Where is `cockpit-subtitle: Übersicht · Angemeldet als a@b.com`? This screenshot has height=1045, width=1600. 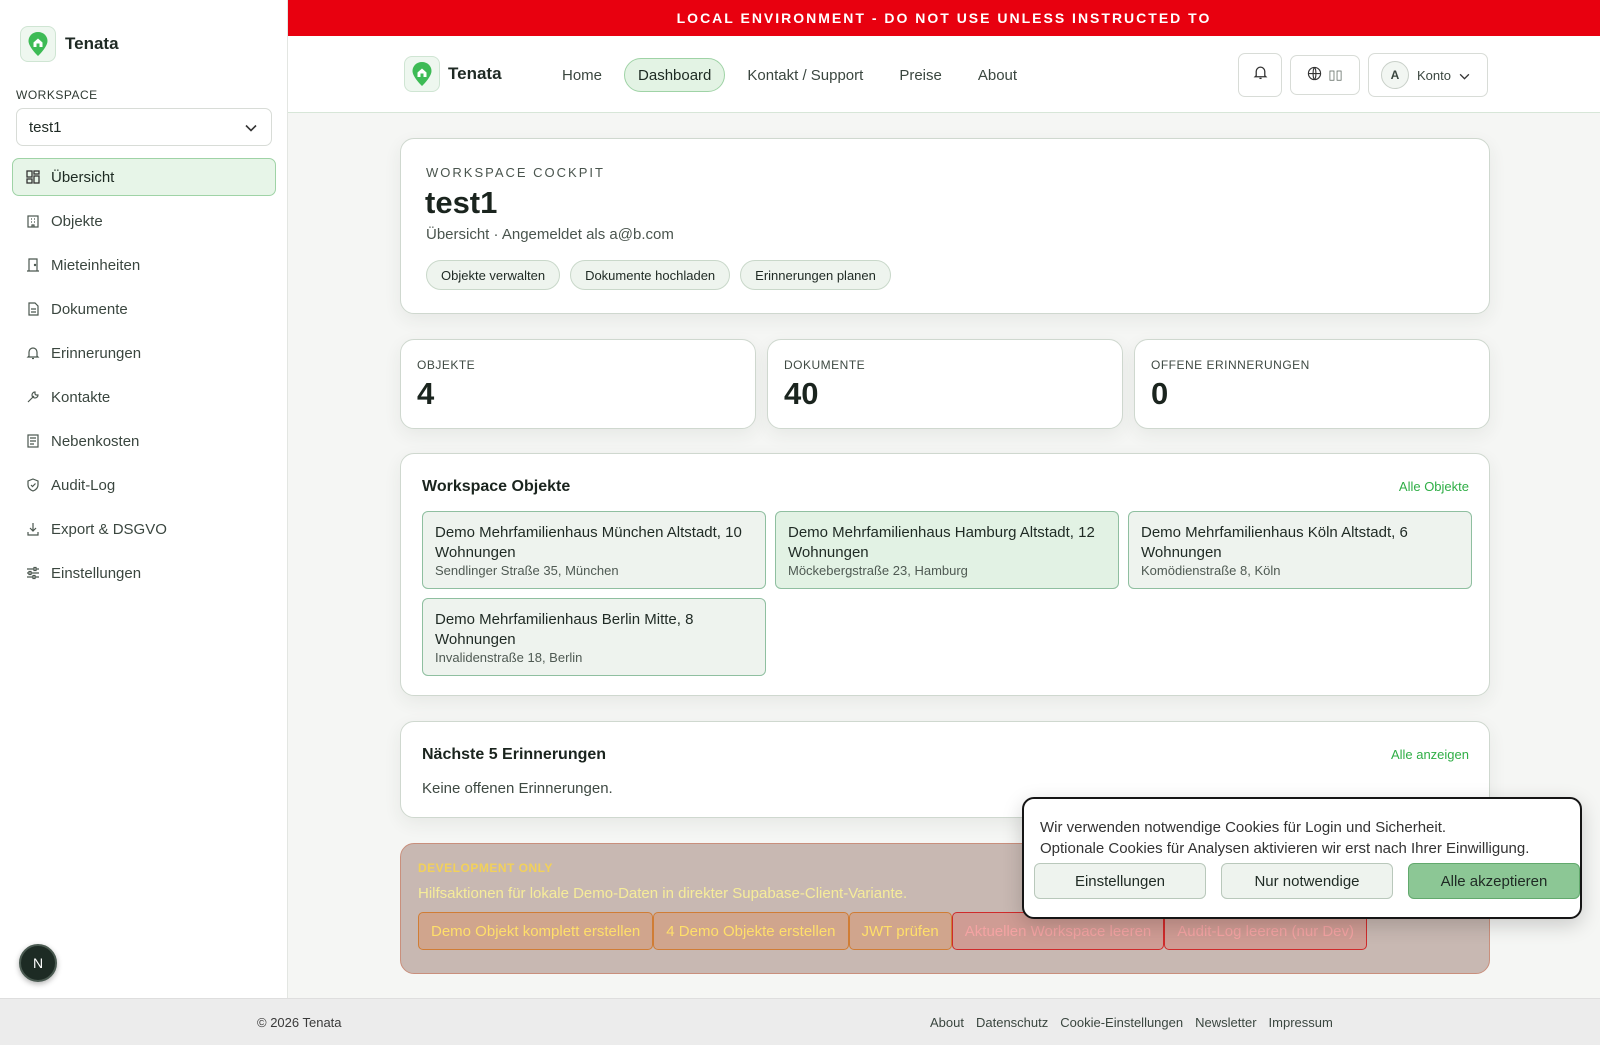
cockpit-subtitle: Übersicht · Angemeldet als a@b.com is located at coordinates (550, 234).